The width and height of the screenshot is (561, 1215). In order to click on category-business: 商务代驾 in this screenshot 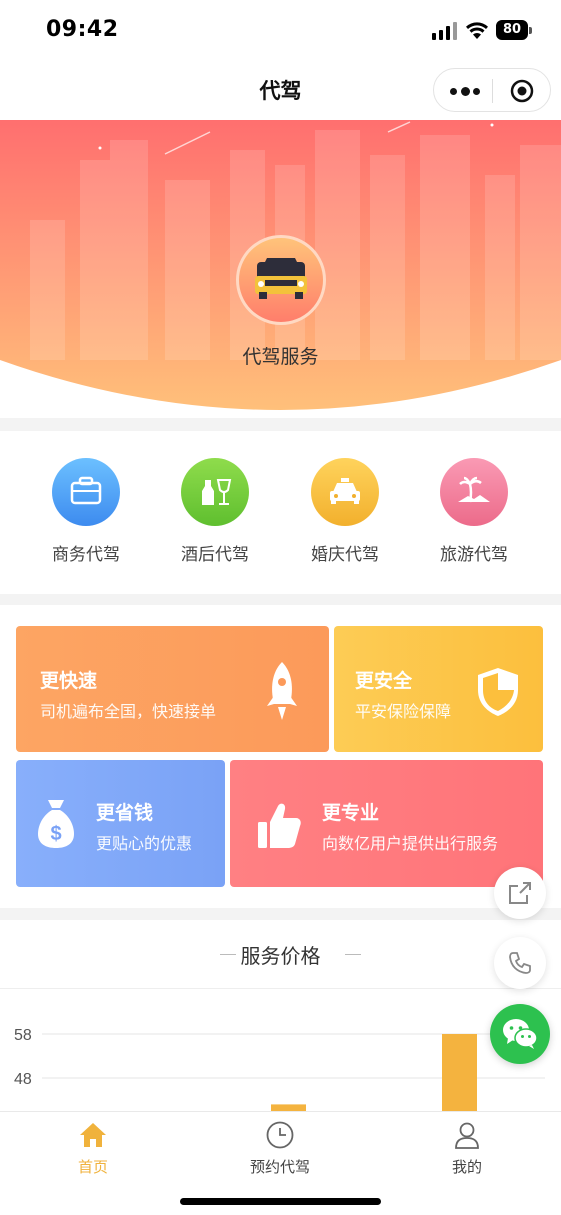, I will do `click(86, 511)`.